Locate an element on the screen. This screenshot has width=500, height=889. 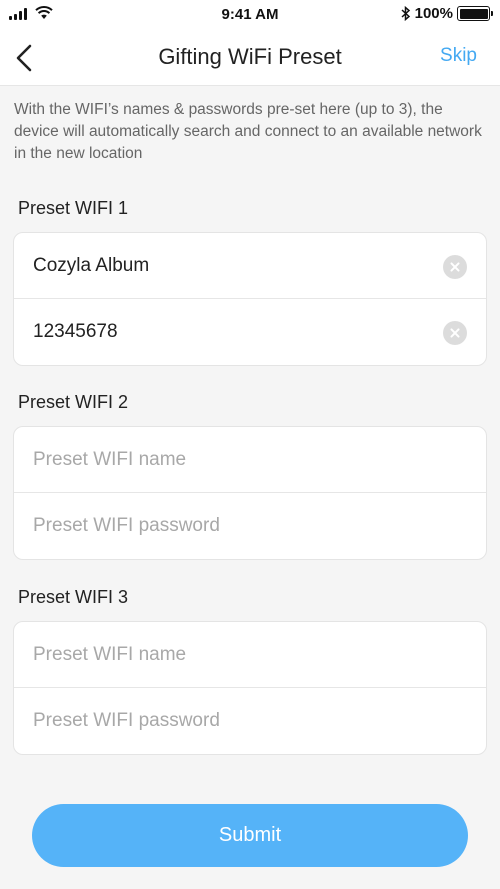
preset-3-label: Preset WIFI 3 is located at coordinates (73, 597).